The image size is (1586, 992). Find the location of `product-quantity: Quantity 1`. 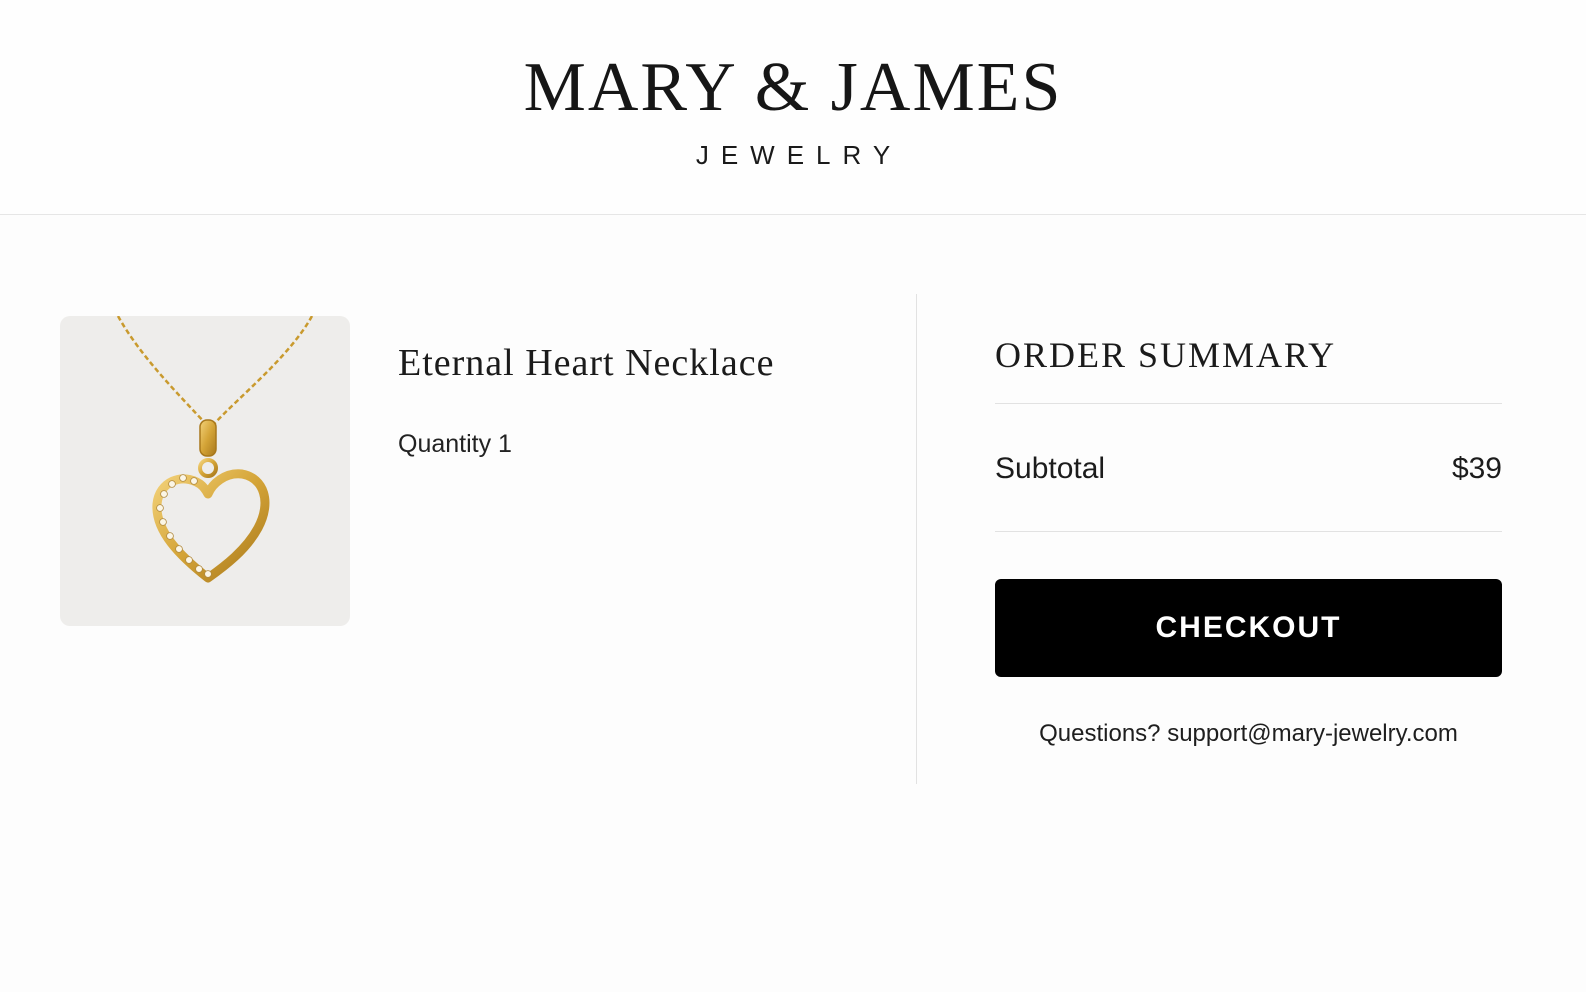

product-quantity: Quantity 1 is located at coordinates (455, 444).